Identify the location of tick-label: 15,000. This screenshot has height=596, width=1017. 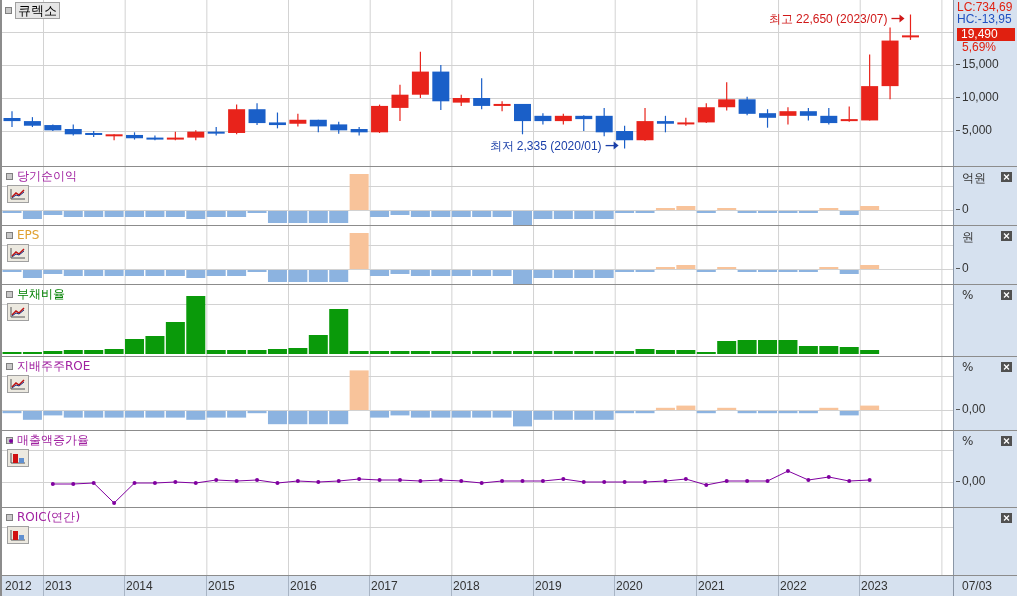
(980, 64).